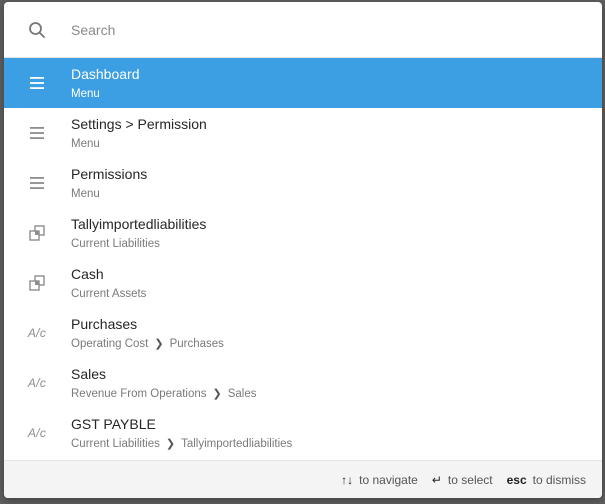  I want to click on result-title: Purchases, so click(104, 323).